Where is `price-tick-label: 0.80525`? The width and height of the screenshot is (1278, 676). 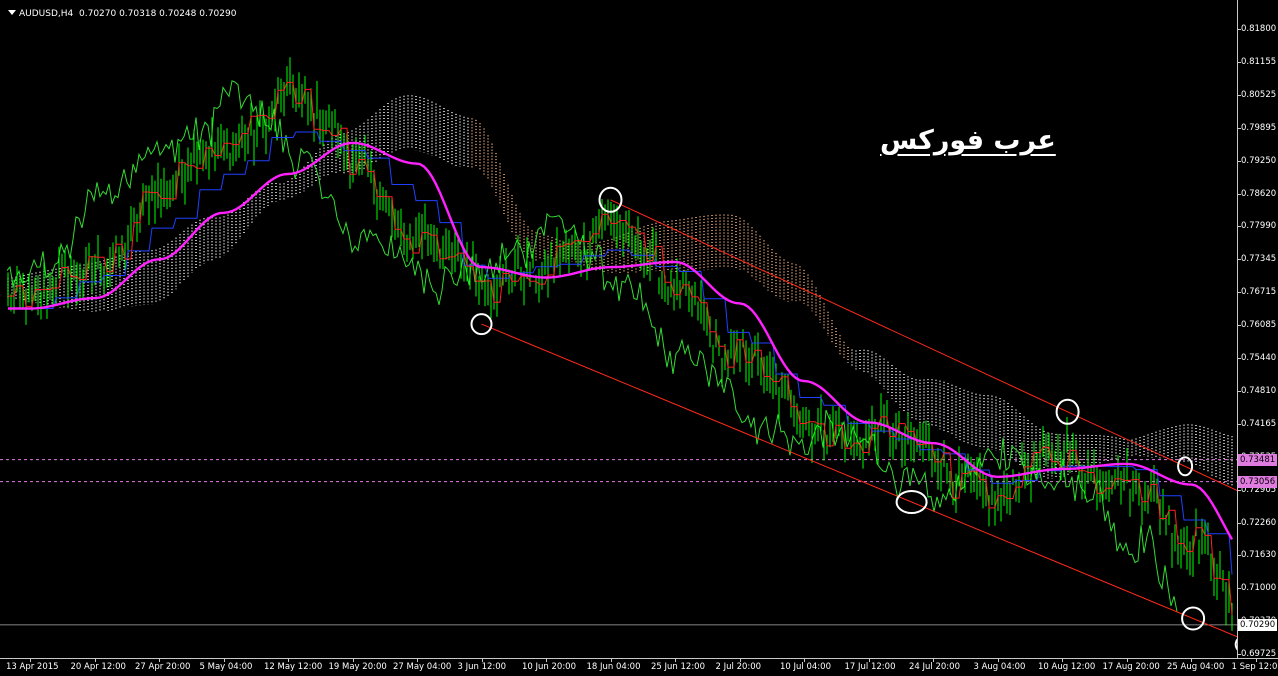 price-tick-label: 0.80525 is located at coordinates (1258, 95).